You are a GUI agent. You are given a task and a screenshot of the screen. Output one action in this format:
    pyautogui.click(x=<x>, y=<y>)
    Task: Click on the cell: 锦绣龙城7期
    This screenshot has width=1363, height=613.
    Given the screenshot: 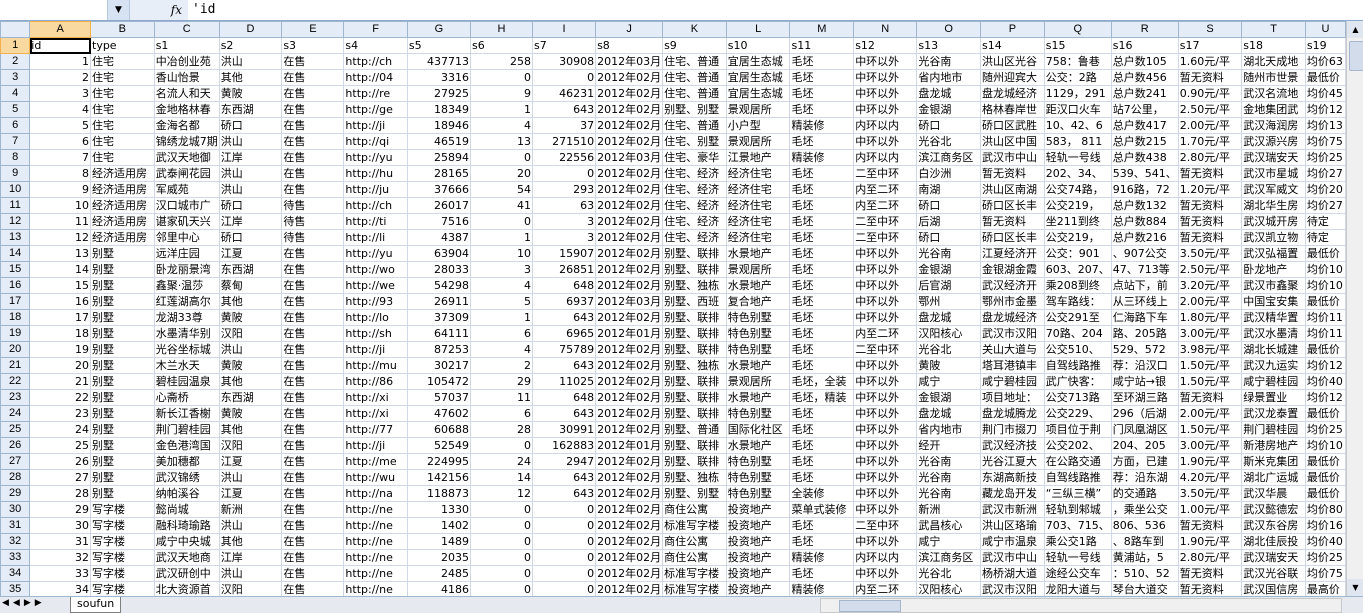 What is the action you would take?
    pyautogui.click(x=186, y=141)
    